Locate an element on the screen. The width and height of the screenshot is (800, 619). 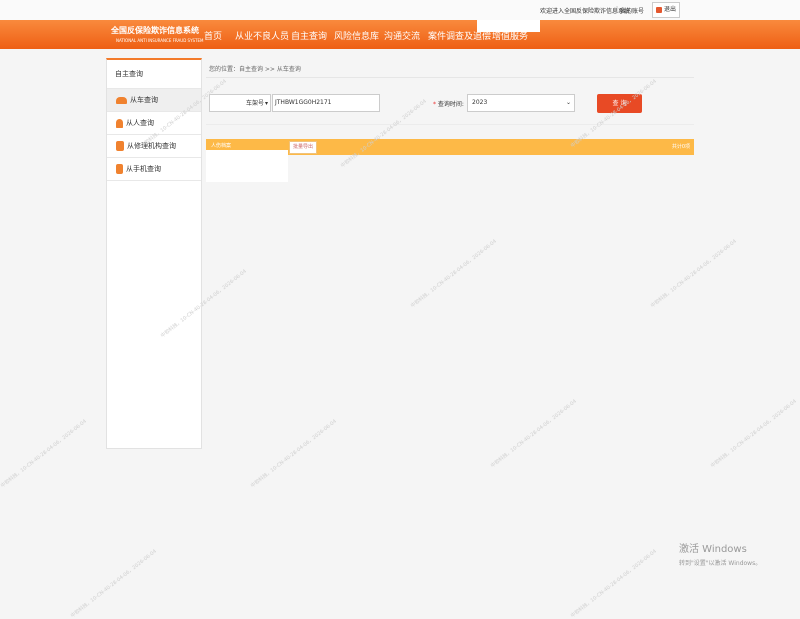
breadcrumb-divider is located at coordinates (450, 77).